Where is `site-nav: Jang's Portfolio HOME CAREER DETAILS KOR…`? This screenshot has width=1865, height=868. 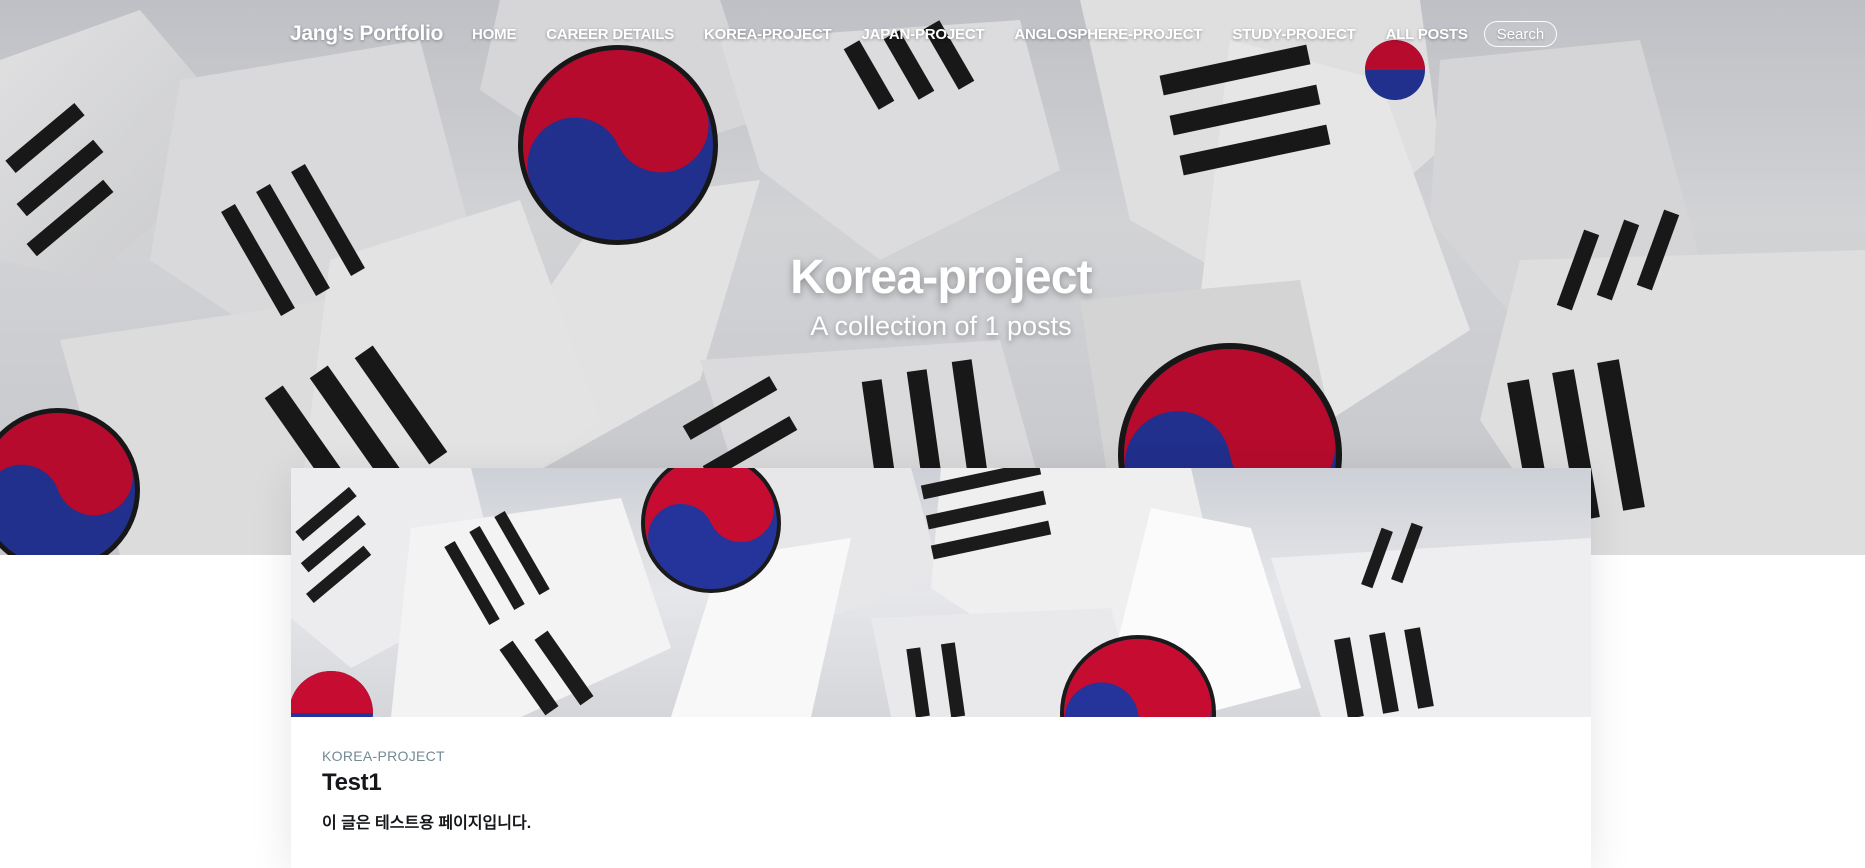 site-nav: Jang's Portfolio HOME CAREER DETAILS KOR… is located at coordinates (924, 34).